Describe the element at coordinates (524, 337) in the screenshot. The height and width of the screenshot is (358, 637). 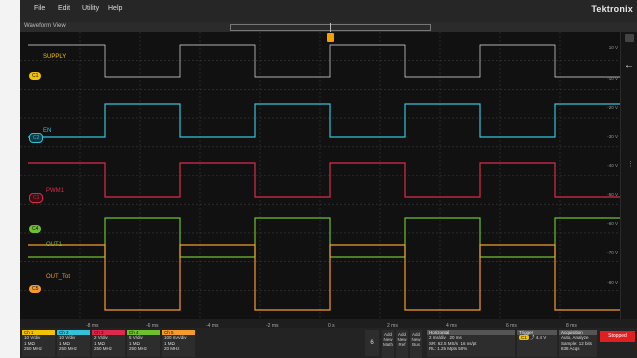
I see `trigger-source: C1` at that location.